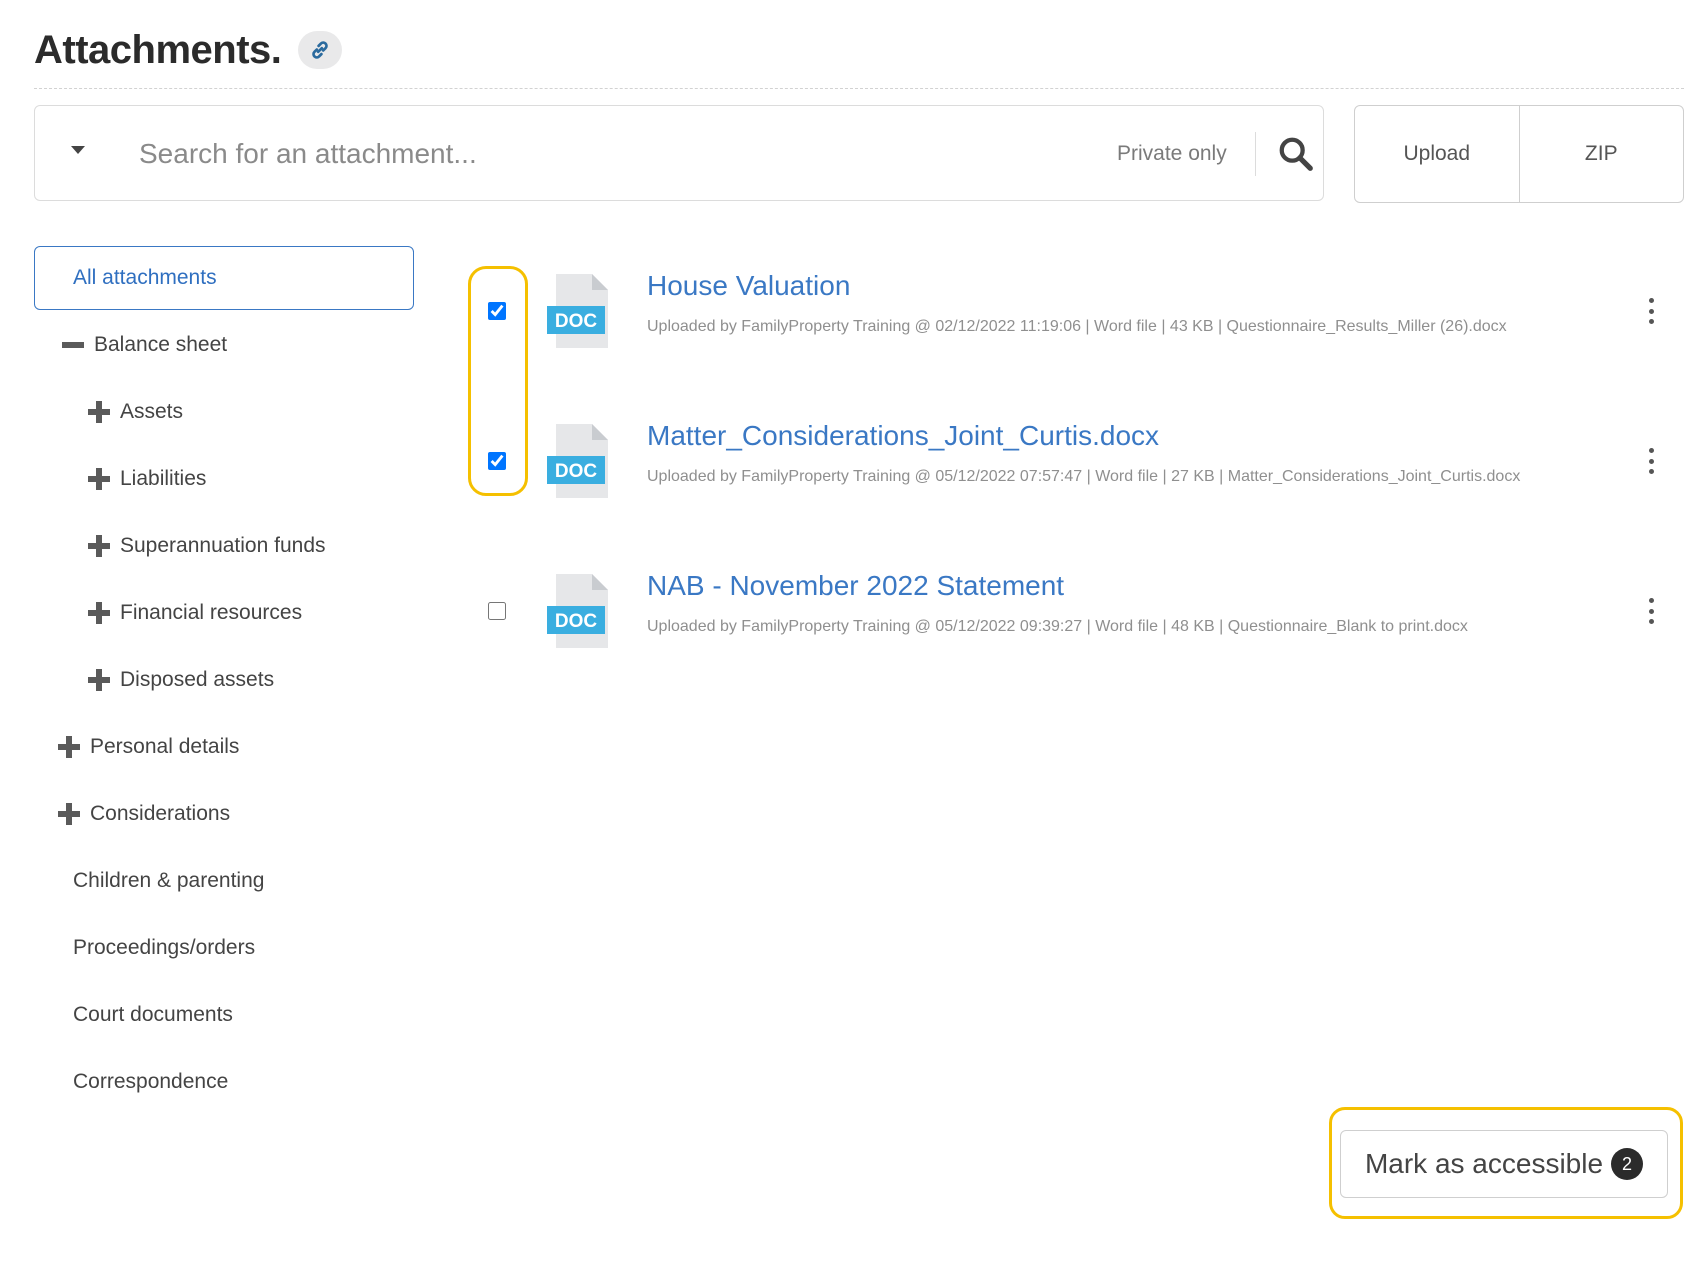 The height and width of the screenshot is (1261, 1707). Describe the element at coordinates (73, 345) in the screenshot. I see `minus-icon` at that location.